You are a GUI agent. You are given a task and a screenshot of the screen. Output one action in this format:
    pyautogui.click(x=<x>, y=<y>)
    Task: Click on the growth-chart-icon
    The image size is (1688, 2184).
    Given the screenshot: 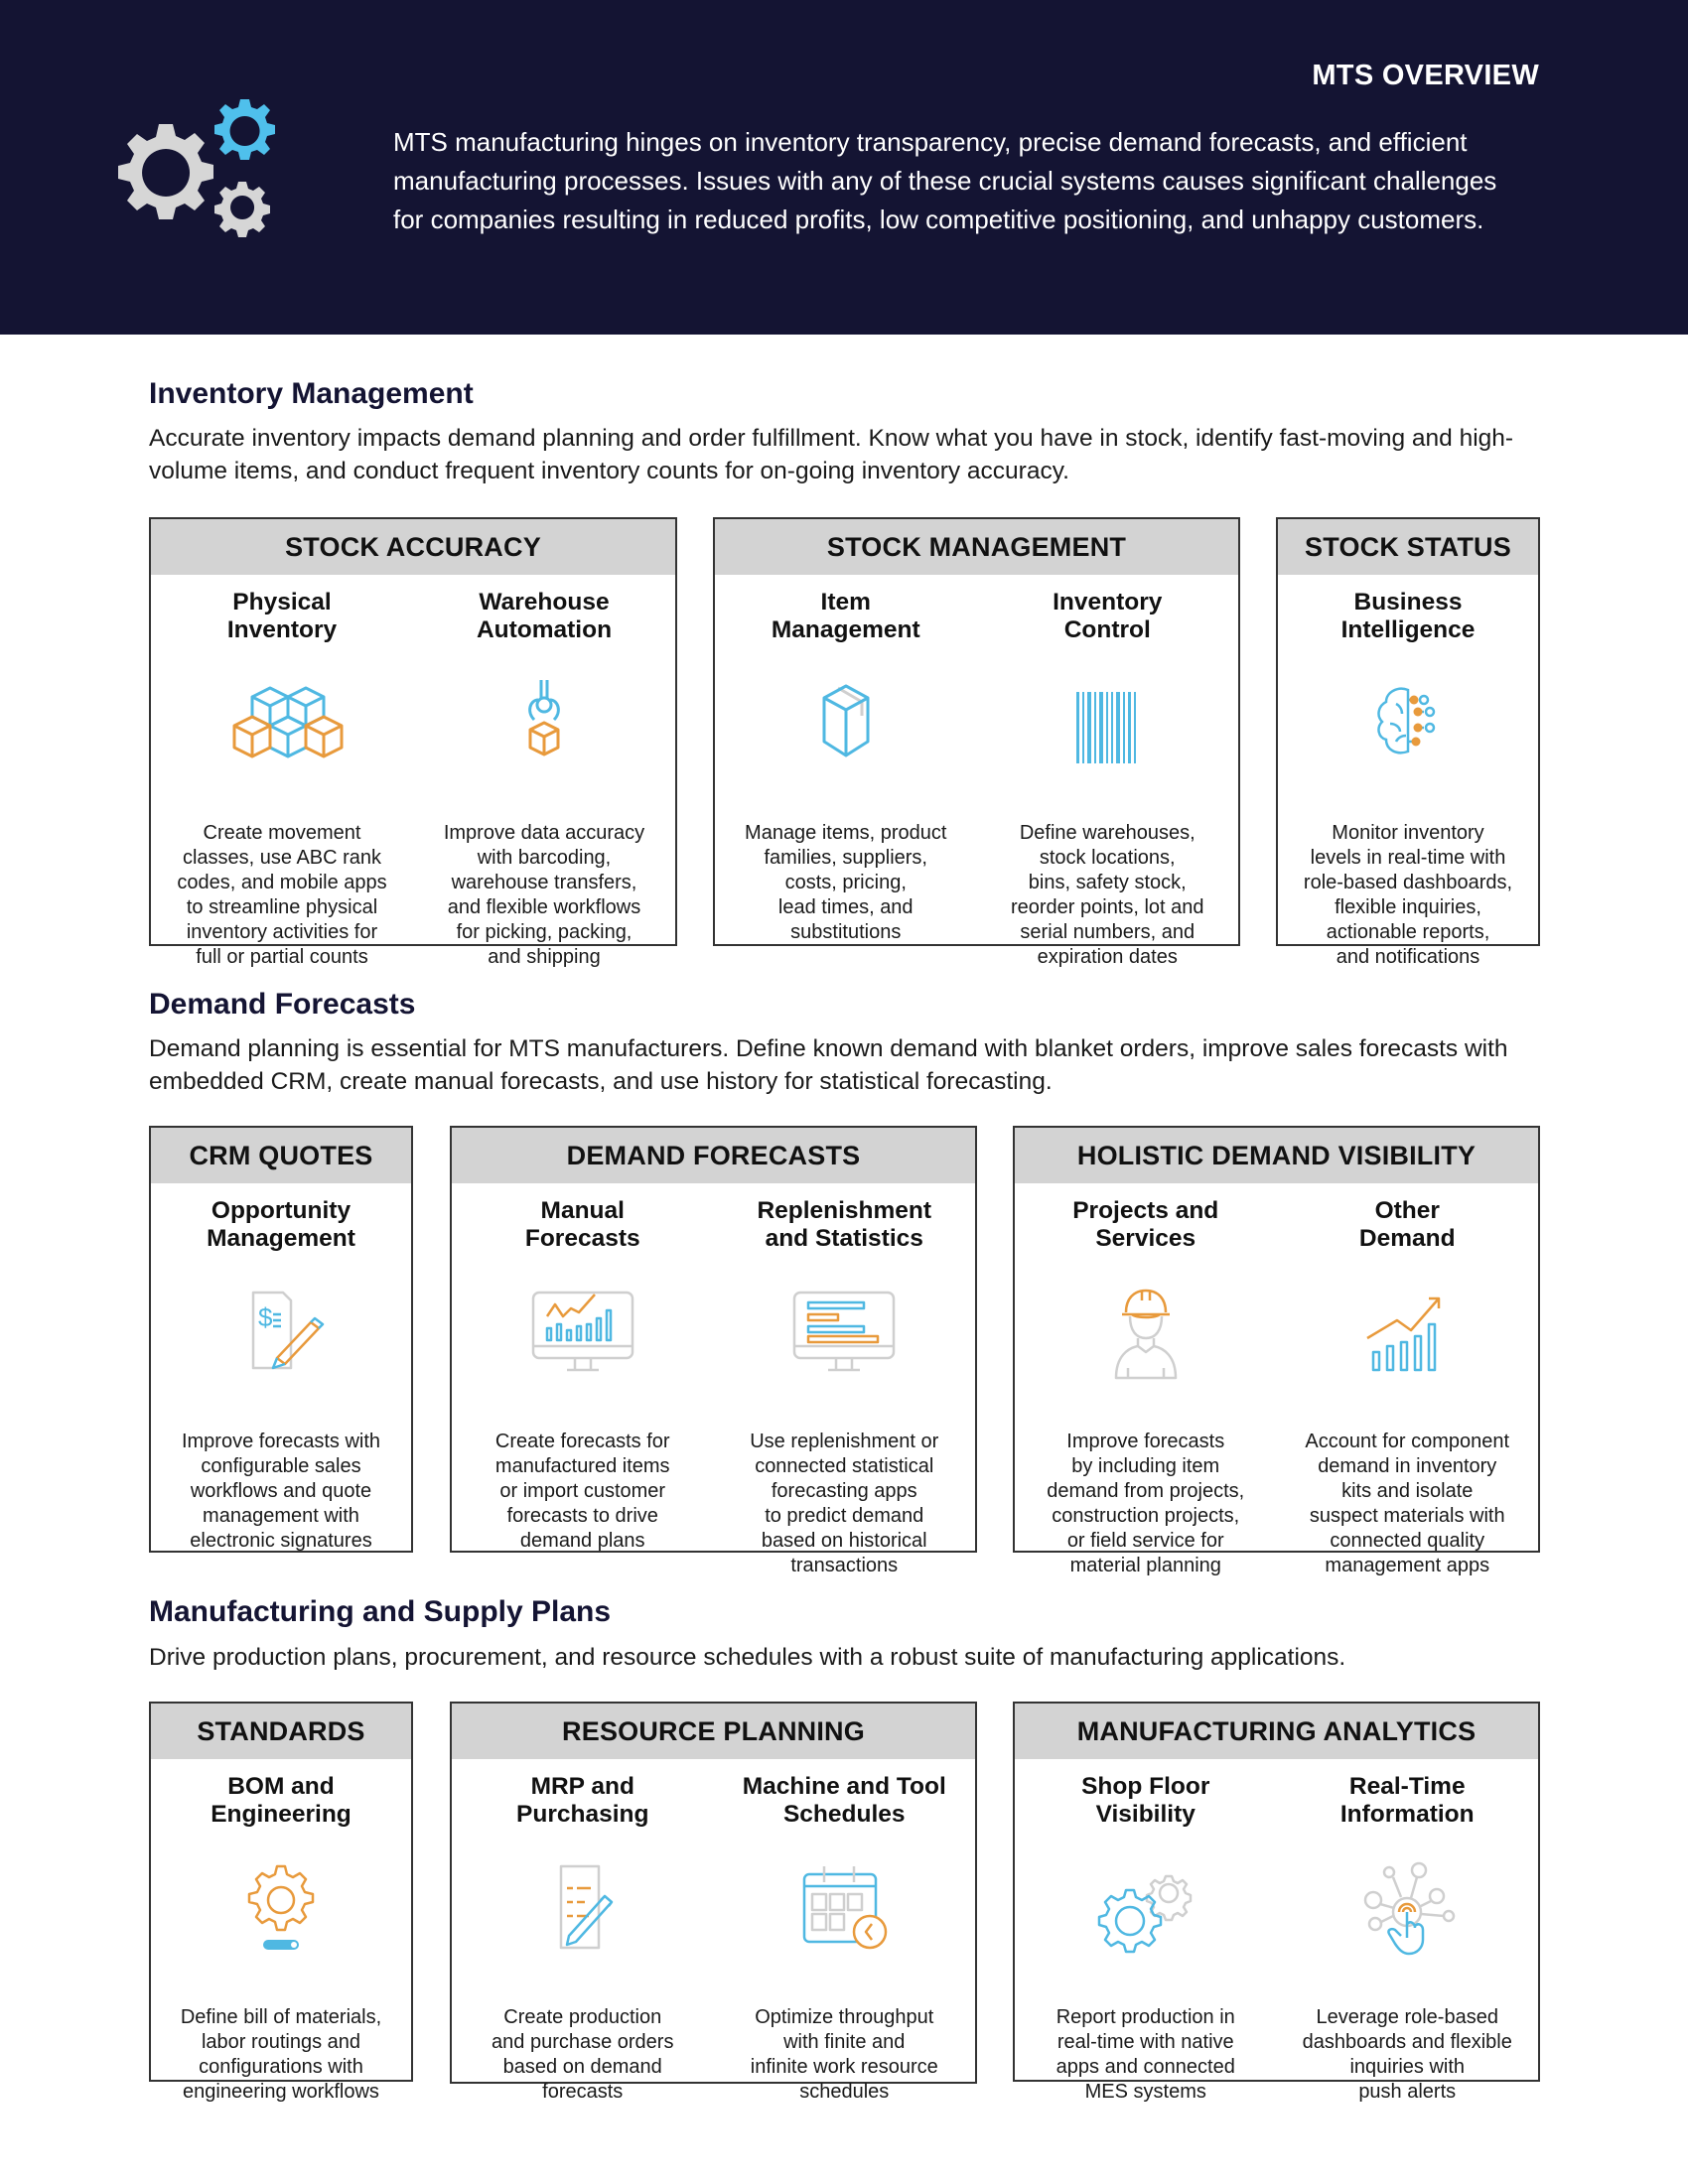 What is the action you would take?
    pyautogui.click(x=1407, y=1335)
    